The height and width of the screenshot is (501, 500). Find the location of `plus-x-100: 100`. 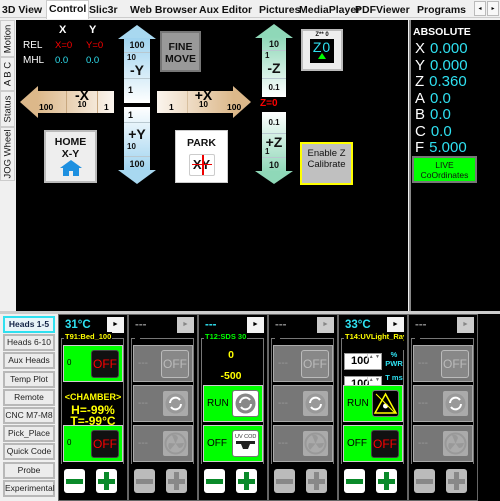

plus-x-100: 100 is located at coordinates (234, 102).